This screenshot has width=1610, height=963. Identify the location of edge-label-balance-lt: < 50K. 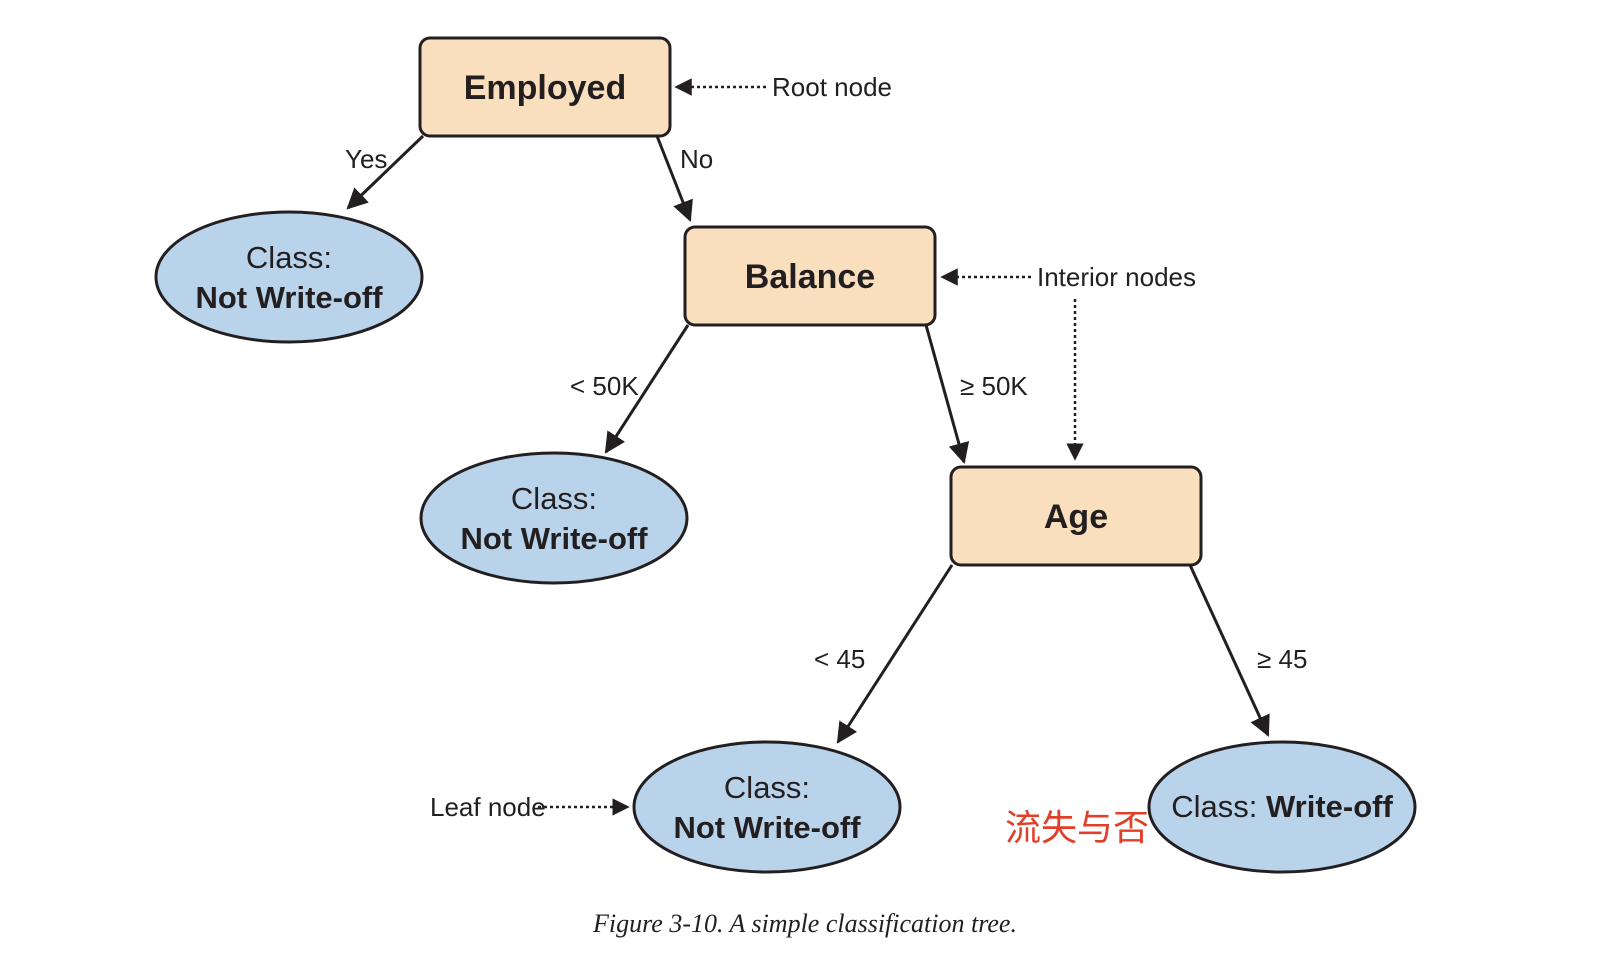
(604, 386).